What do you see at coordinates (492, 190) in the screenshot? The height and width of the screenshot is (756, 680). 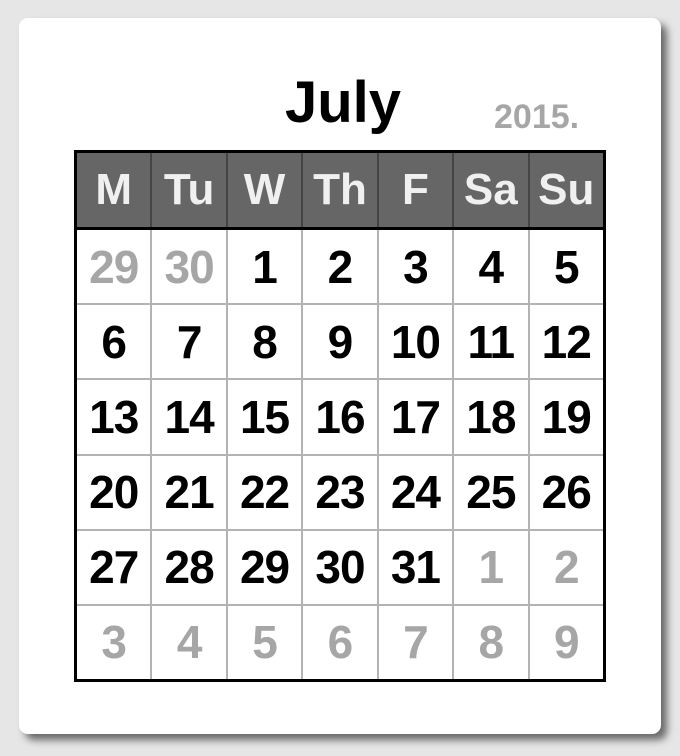 I see `weekday-saturday: Sa` at bounding box center [492, 190].